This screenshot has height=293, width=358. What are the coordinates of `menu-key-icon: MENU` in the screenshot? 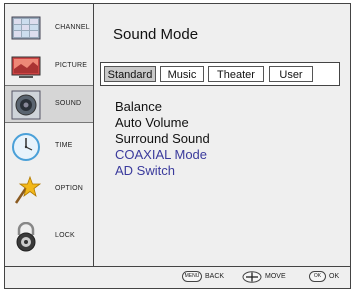 It's located at (192, 276).